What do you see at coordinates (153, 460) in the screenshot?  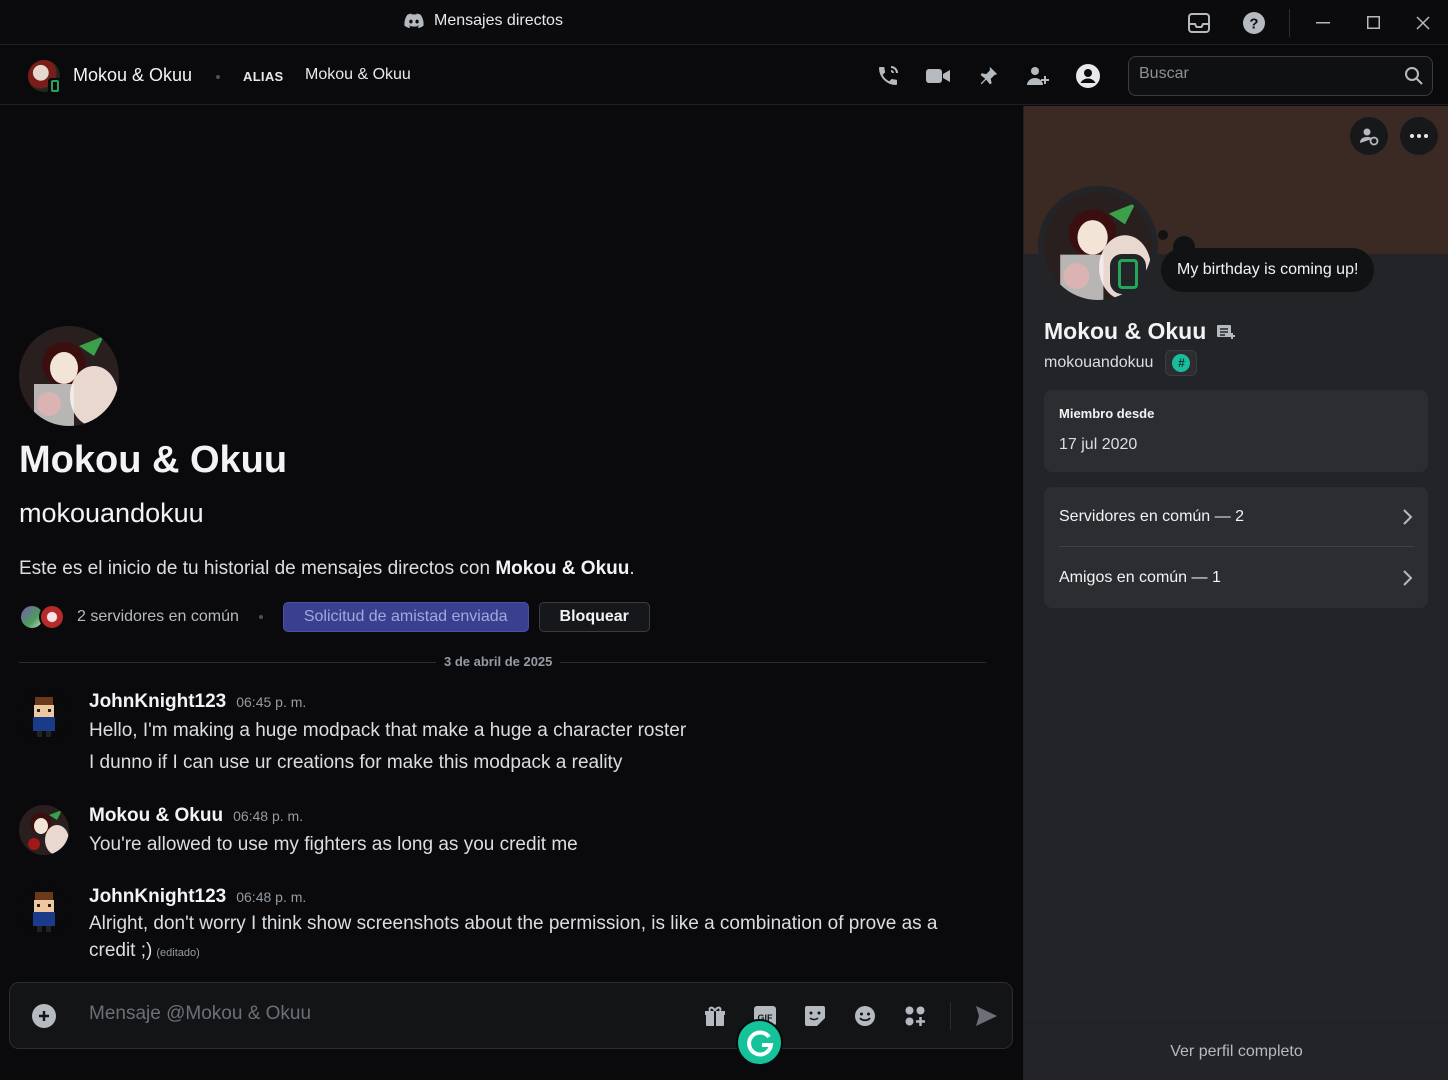 I see `welcome-display-name: Mokou & Okuu` at bounding box center [153, 460].